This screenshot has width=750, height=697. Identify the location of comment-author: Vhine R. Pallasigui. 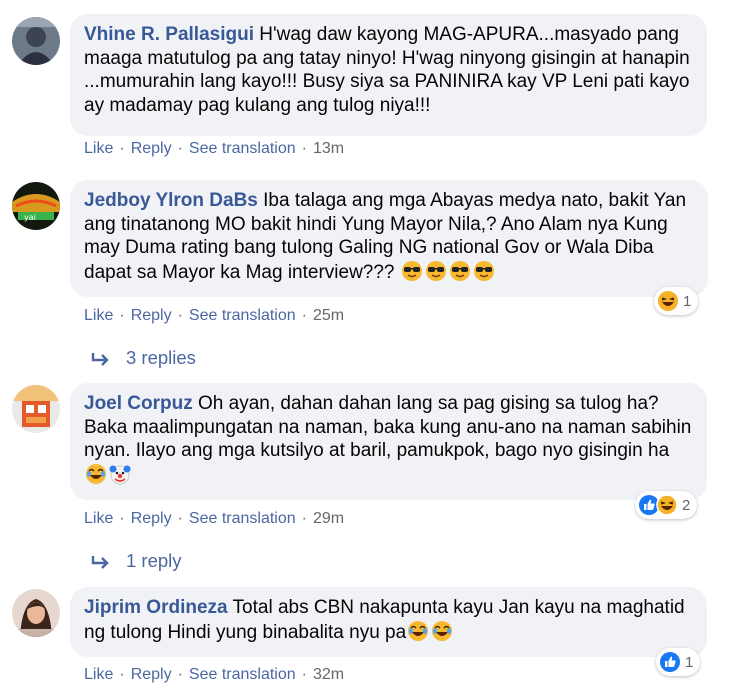
(169, 34).